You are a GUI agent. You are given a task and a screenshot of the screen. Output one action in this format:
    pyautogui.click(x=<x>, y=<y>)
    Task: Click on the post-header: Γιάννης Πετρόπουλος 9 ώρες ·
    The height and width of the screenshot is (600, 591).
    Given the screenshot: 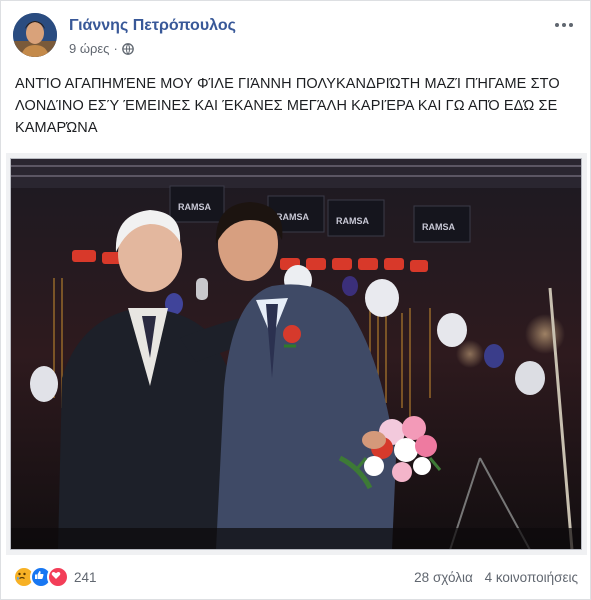 What is the action you would take?
    pyautogui.click(x=295, y=38)
    